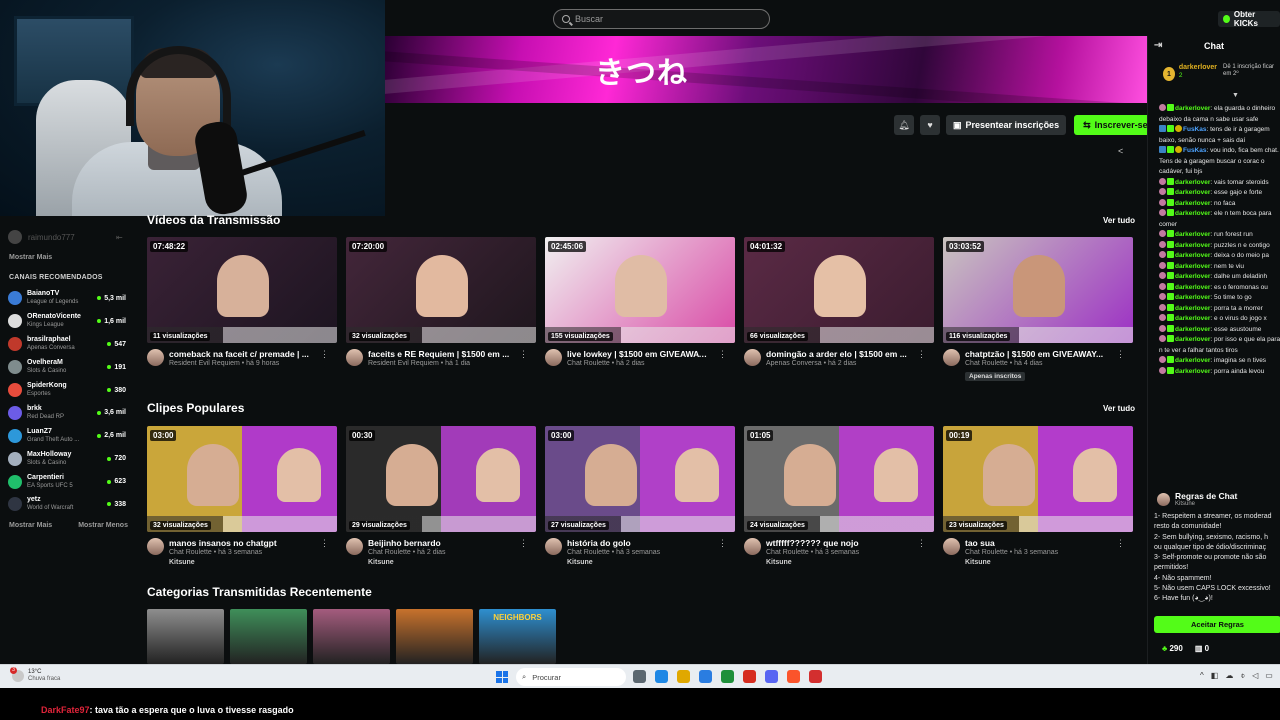 The width and height of the screenshot is (1280, 720). Describe the element at coordinates (441, 479) in the screenshot. I see `thumbnail: 00:30 29 visualizações` at that location.